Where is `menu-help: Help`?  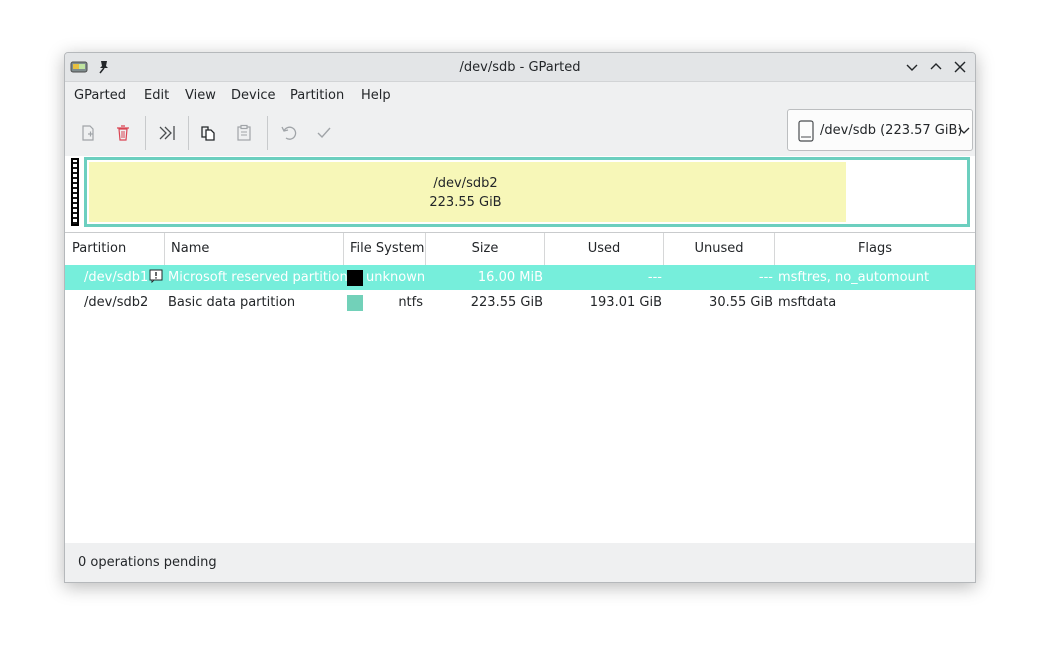
menu-help: Help is located at coordinates (376, 95).